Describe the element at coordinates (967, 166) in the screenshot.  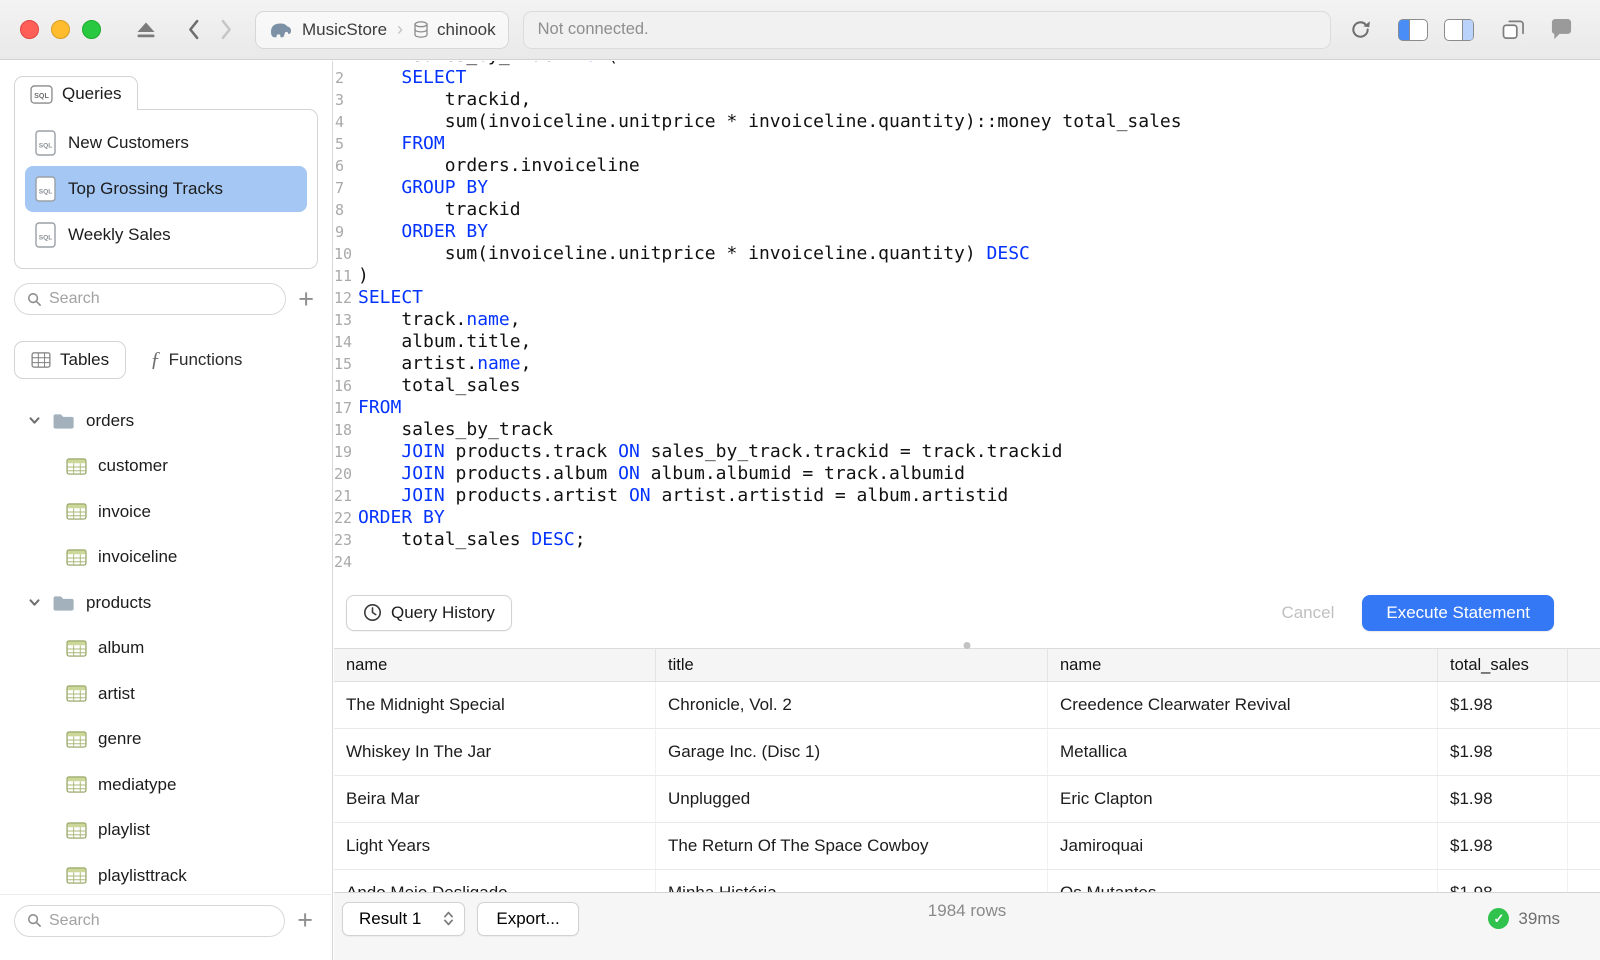
I see `code-line: 6 orders.invoiceline` at that location.